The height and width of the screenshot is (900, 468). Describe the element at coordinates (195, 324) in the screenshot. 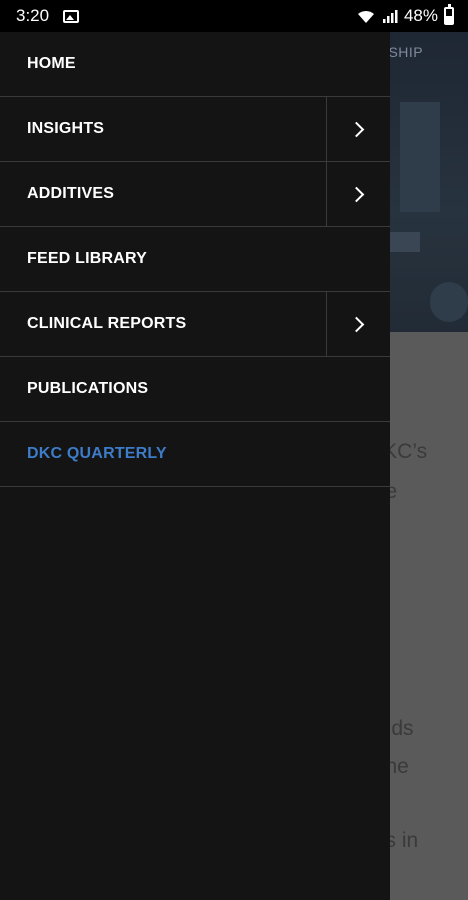

I see `menu-item-clinical-reports: CLINICAL REPORTS` at that location.